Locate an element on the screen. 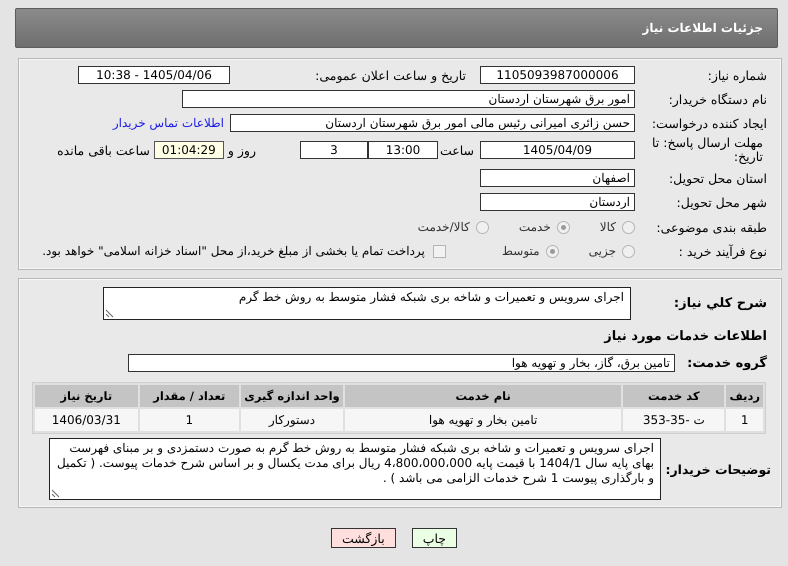 This screenshot has height=566, width=788. field-label: شرح کلي نياز: is located at coordinates (720, 303).